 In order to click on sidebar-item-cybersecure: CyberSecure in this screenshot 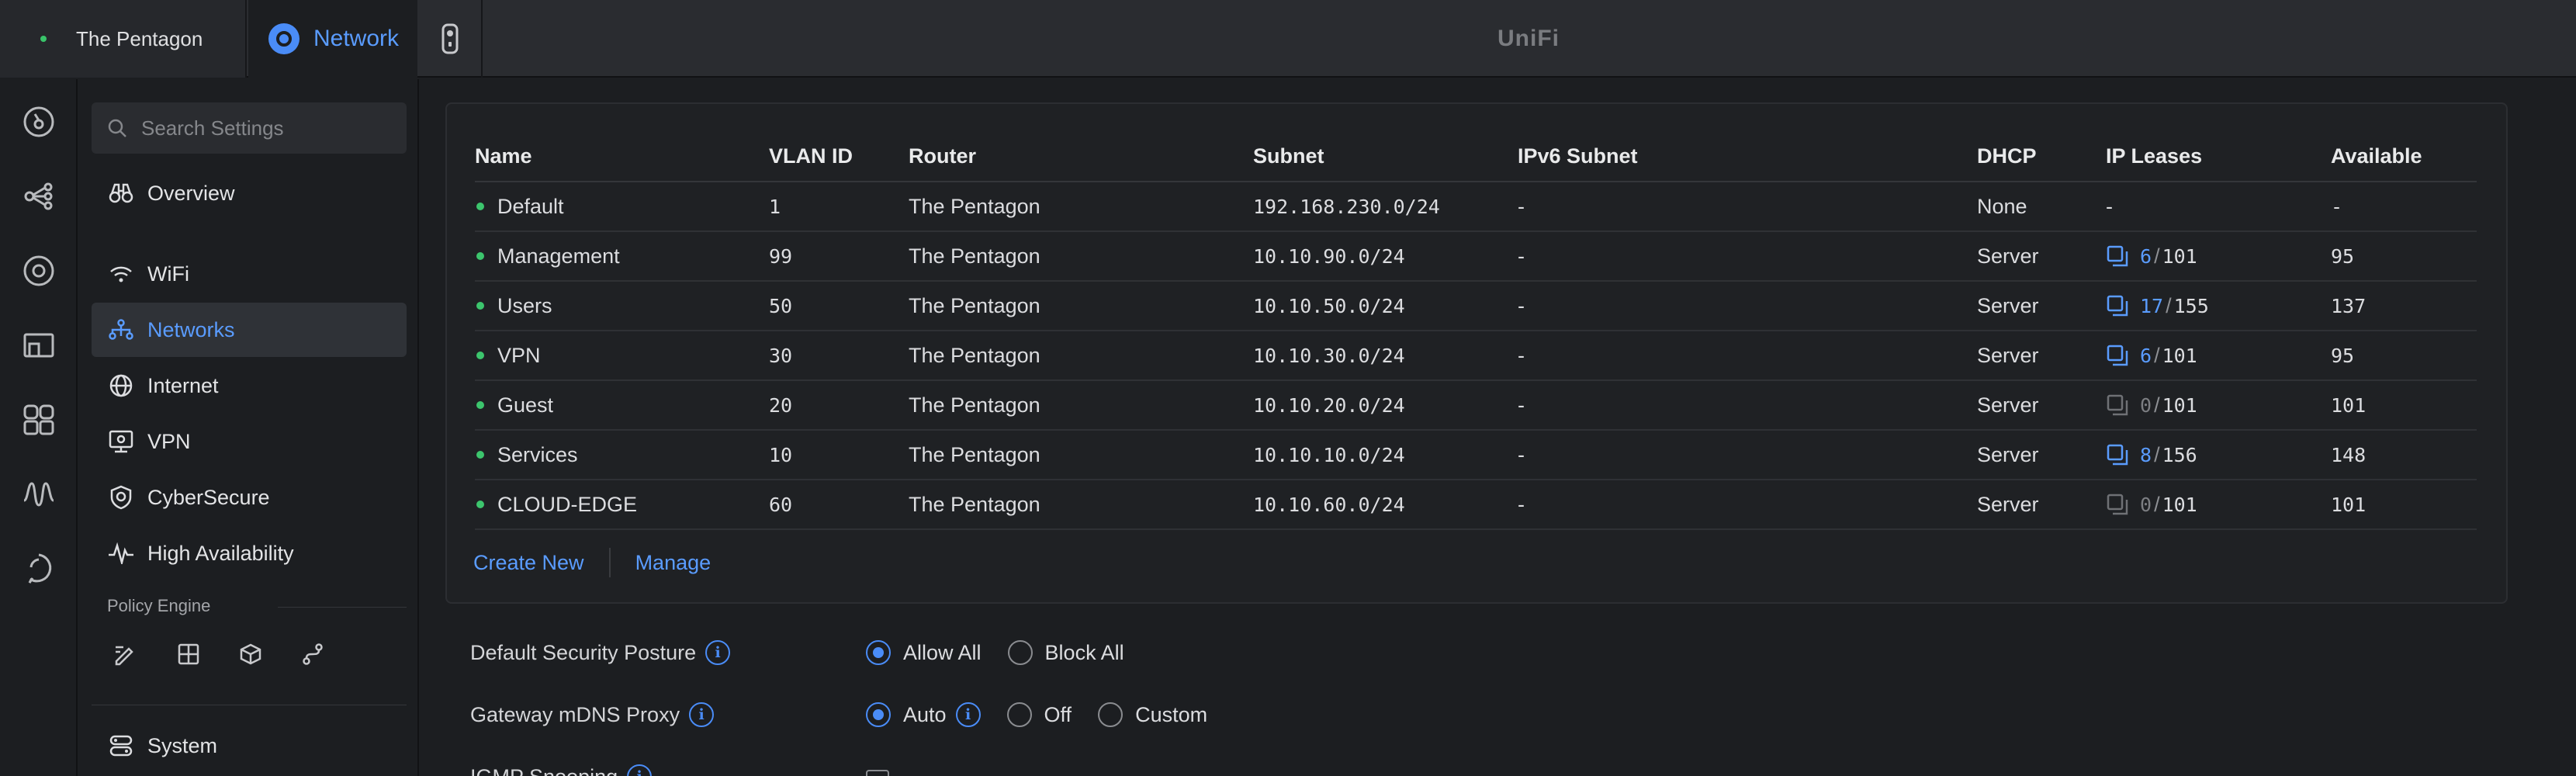, I will do `click(249, 498)`.